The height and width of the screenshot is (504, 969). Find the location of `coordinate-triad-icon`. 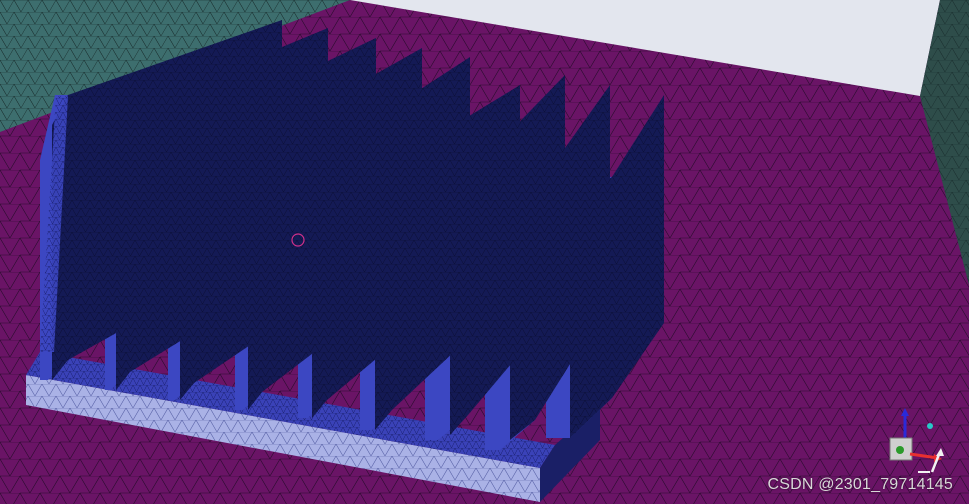

coordinate-triad-icon is located at coordinates (915, 441).